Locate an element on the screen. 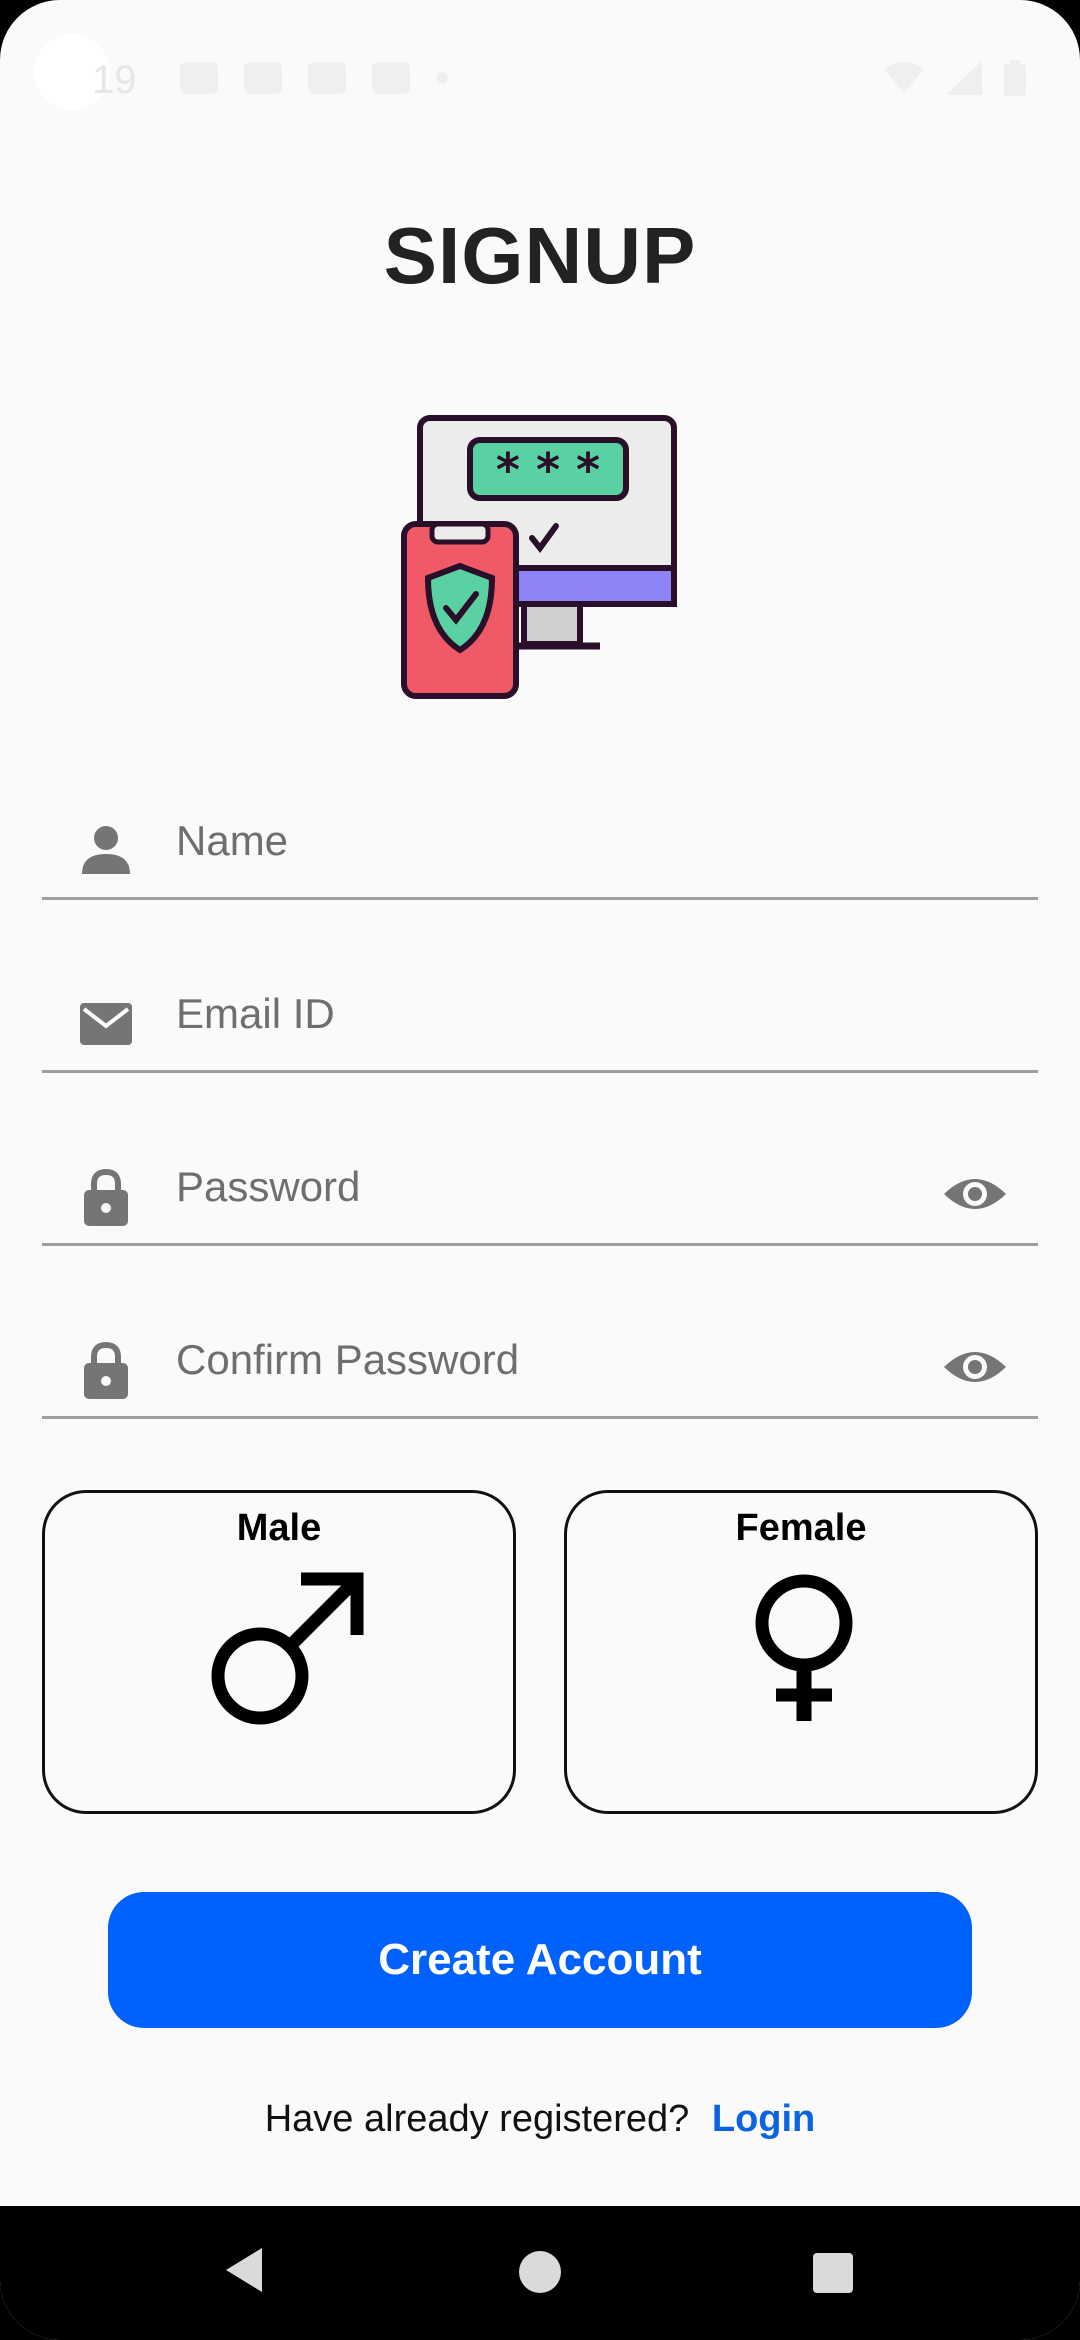  navigation-bar is located at coordinates (540, 2273).